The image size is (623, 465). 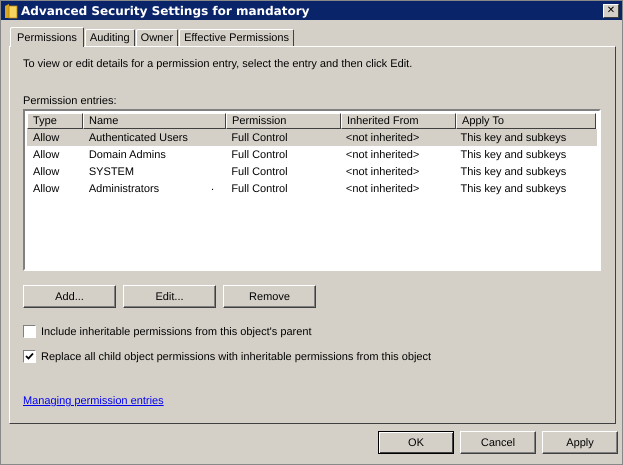 I want to click on table-row: Allow Authenticated Users Full Control <not inherited> This key and subkeys, so click(x=312, y=137).